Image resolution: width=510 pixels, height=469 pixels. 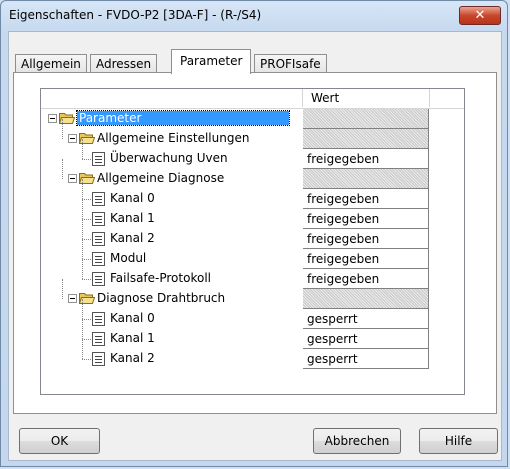 I want to click on ok-button: OK, so click(x=59, y=441).